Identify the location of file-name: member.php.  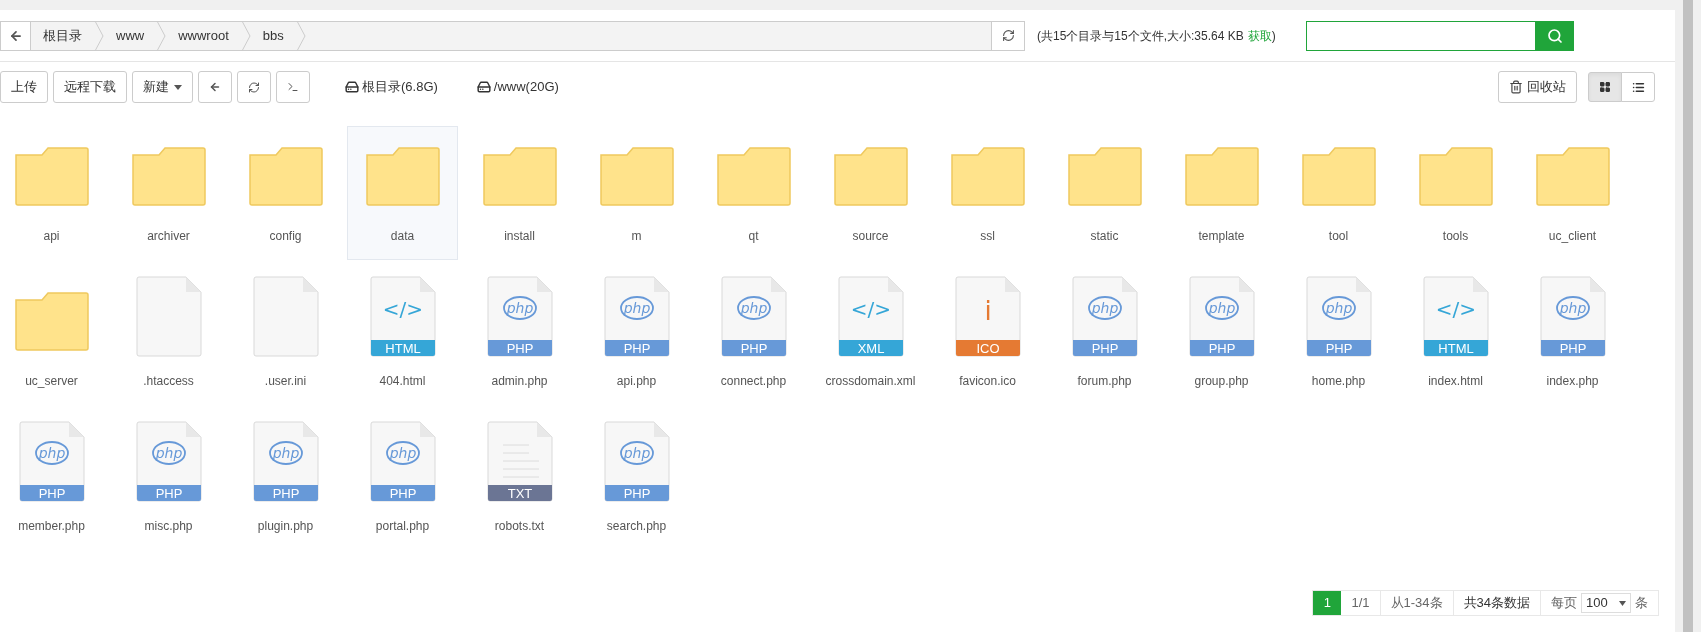
(51, 526).